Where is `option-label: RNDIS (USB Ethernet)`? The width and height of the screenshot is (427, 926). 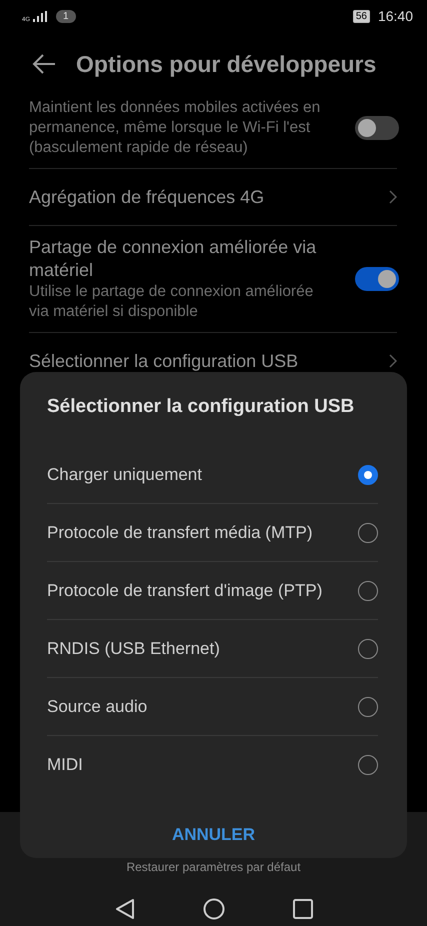 option-label: RNDIS (USB Ethernet) is located at coordinates (133, 649).